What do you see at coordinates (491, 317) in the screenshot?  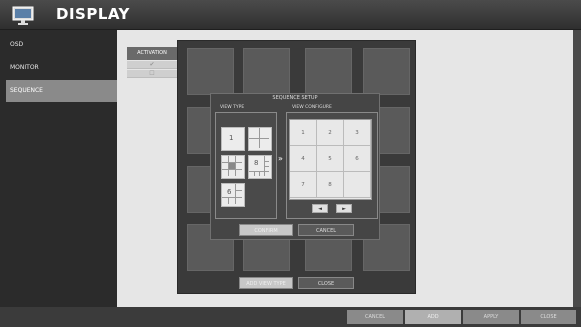 I see `footer-apply-button: APPLY` at bounding box center [491, 317].